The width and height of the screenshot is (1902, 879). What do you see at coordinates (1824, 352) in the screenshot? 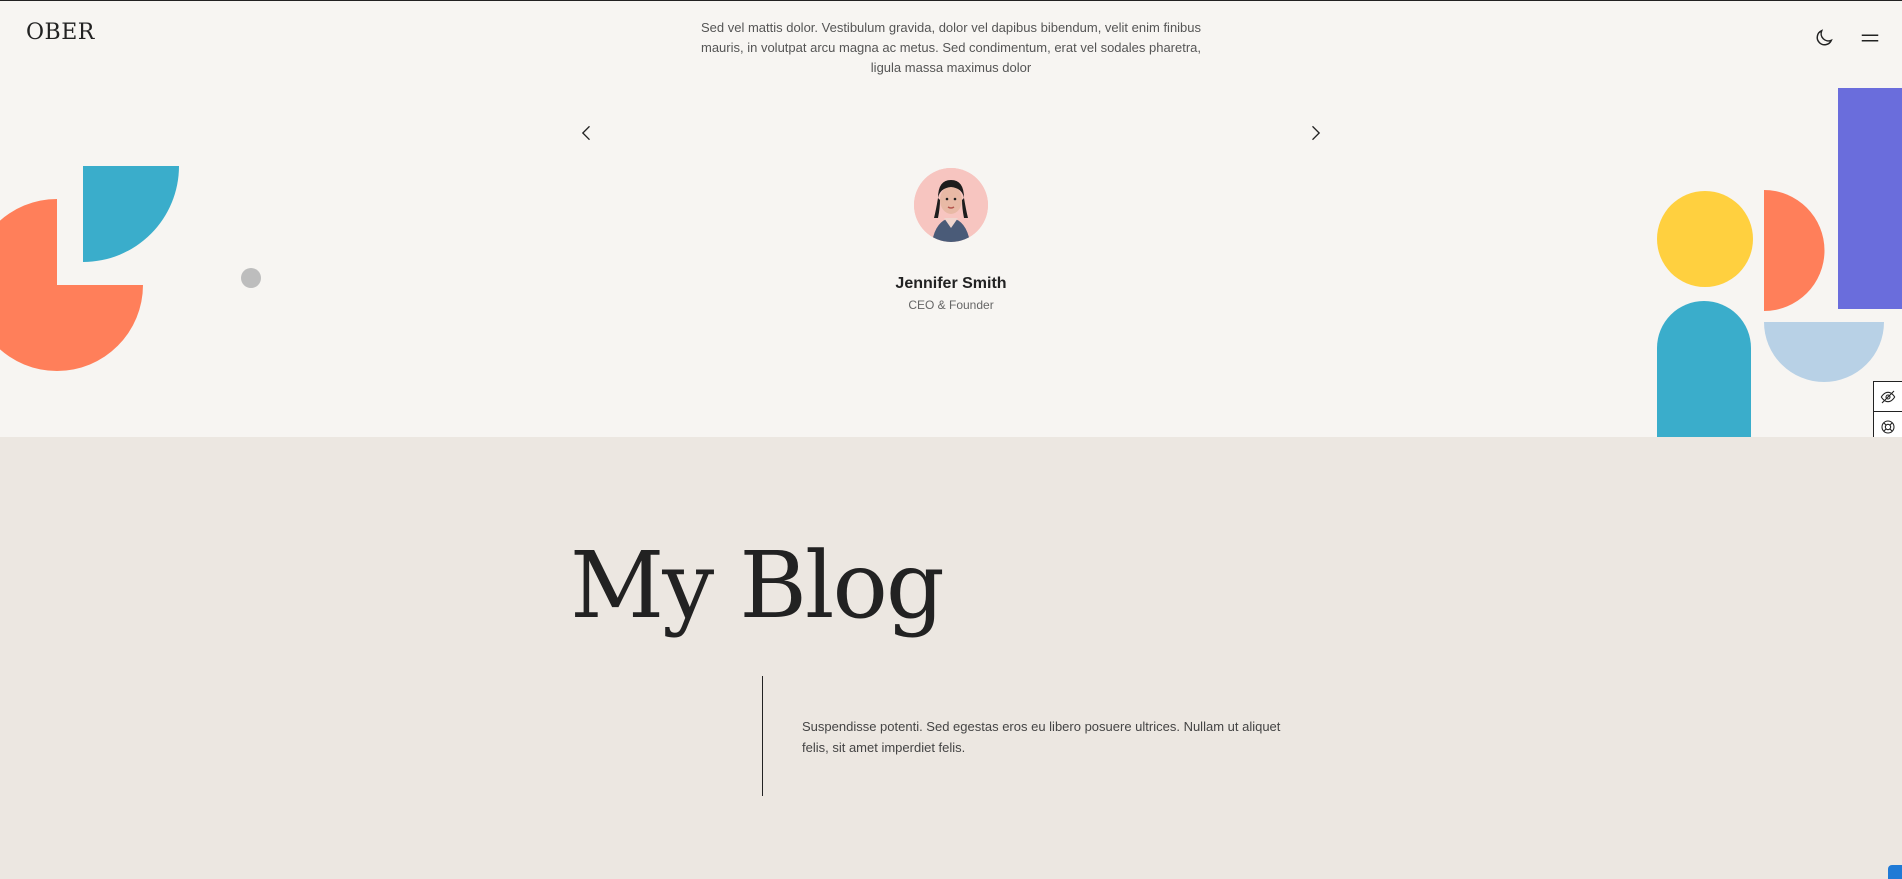
I see `light-blue-half-circle-shape` at bounding box center [1824, 352].